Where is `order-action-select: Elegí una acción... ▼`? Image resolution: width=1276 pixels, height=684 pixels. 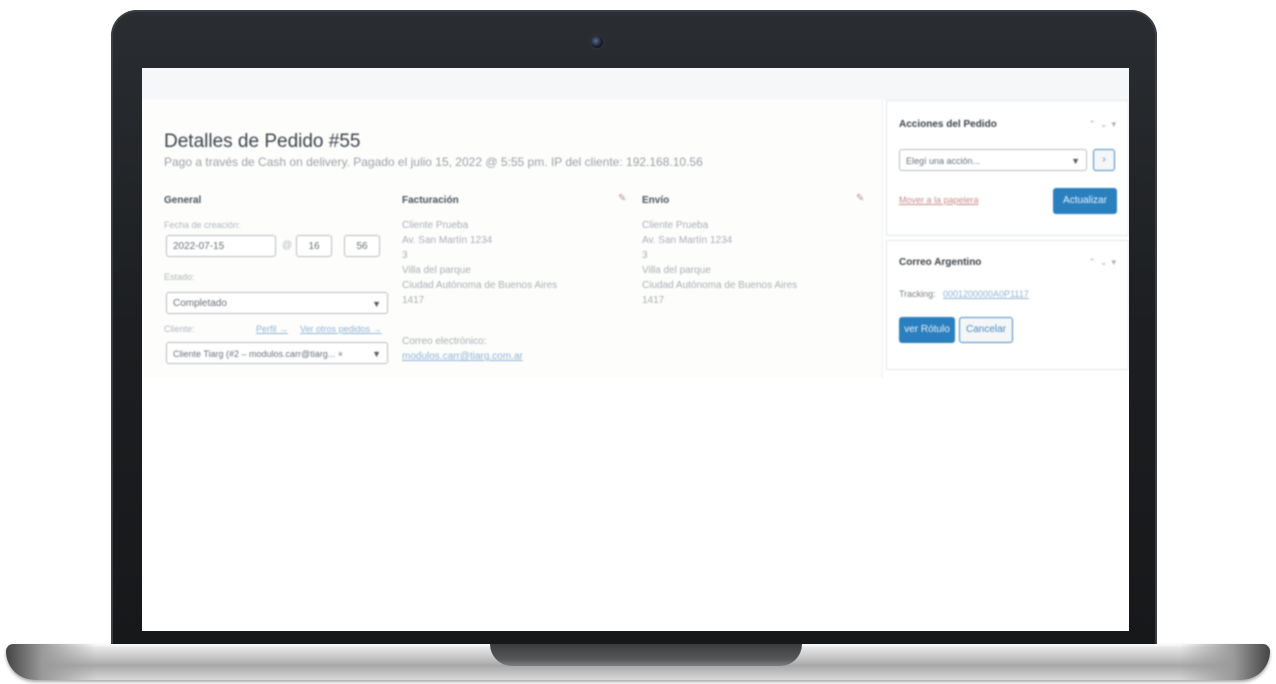
order-action-select: Elegí una acción... ▼ is located at coordinates (993, 160).